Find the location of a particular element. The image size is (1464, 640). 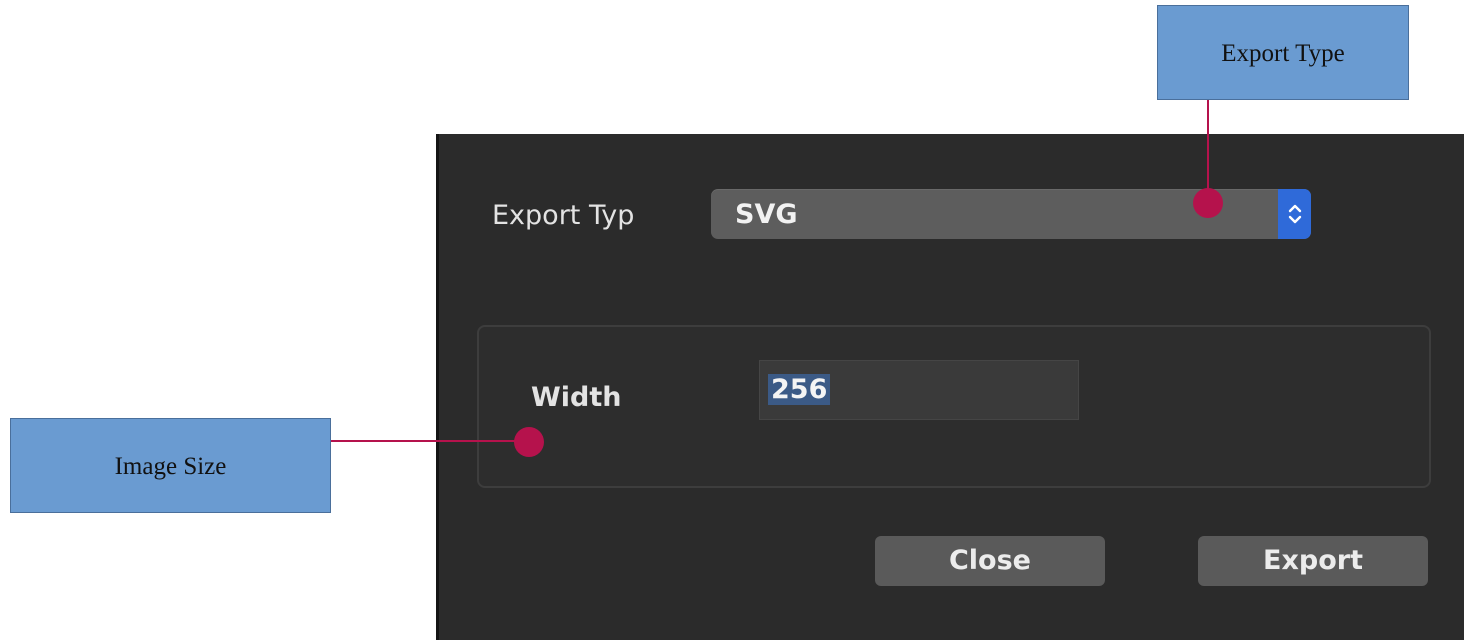

image-size-callout: Image Size is located at coordinates (170, 465).